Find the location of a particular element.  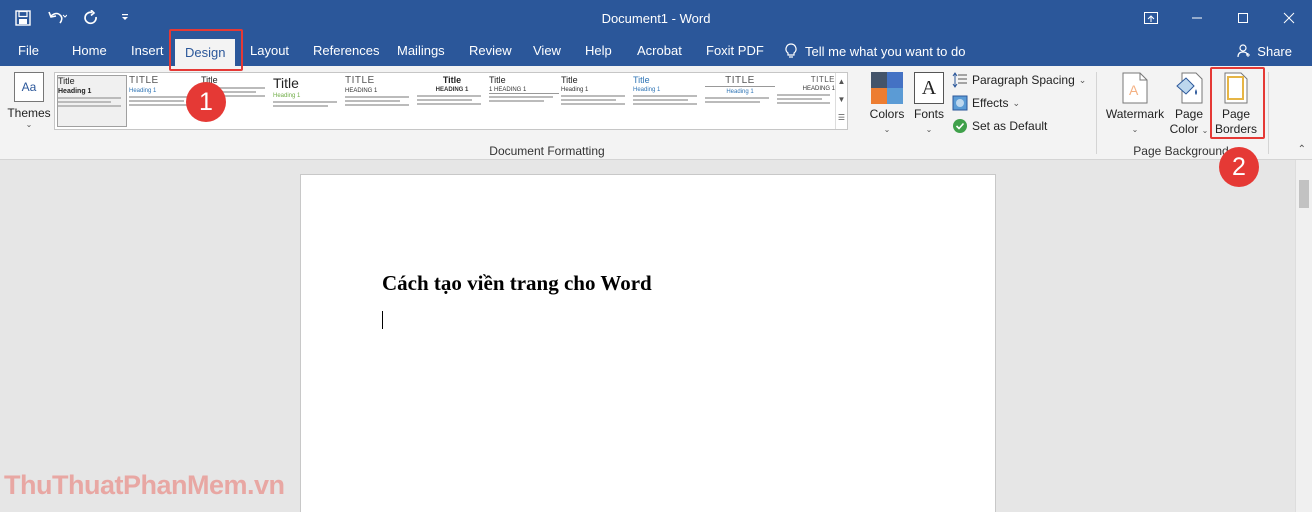

page-color-label-2: Color ⌄ is located at coordinates (1189, 129).